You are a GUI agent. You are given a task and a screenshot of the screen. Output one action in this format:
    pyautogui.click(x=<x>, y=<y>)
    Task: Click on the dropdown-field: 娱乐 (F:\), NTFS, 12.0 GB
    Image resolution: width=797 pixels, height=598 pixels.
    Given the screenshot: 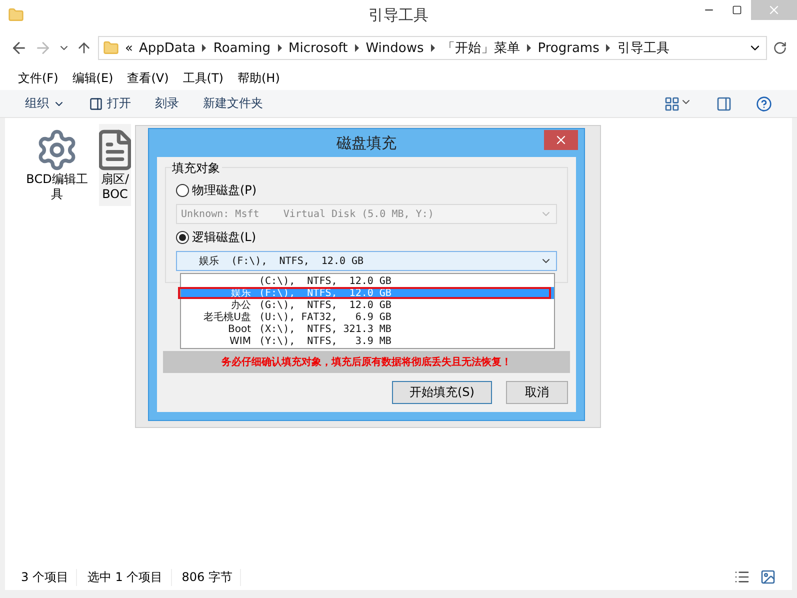 What is the action you would take?
    pyautogui.click(x=366, y=261)
    